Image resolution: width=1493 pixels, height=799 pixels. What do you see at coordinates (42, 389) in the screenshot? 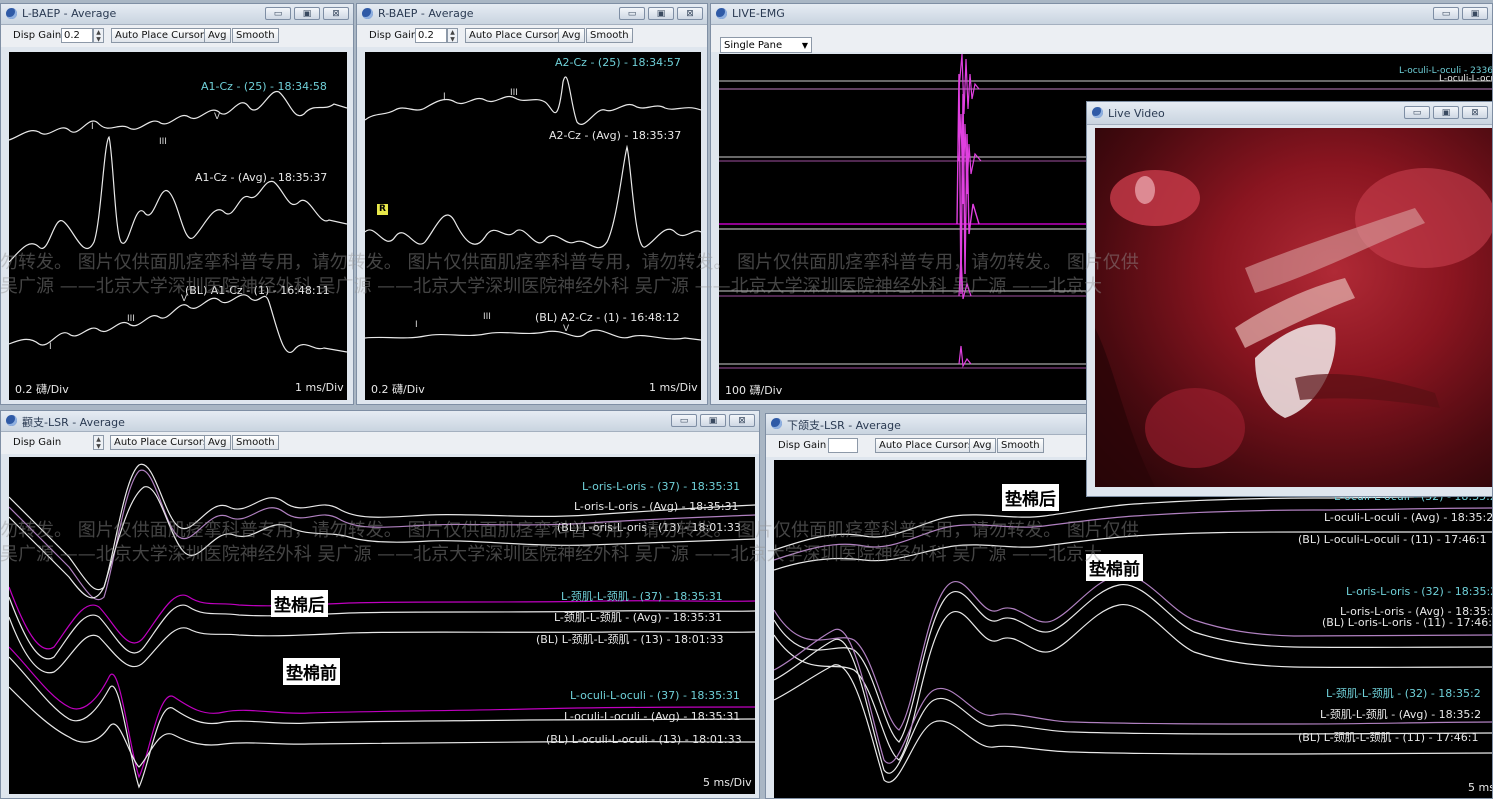
I see `amplitude-scale: 0.2 礴/Div` at bounding box center [42, 389].